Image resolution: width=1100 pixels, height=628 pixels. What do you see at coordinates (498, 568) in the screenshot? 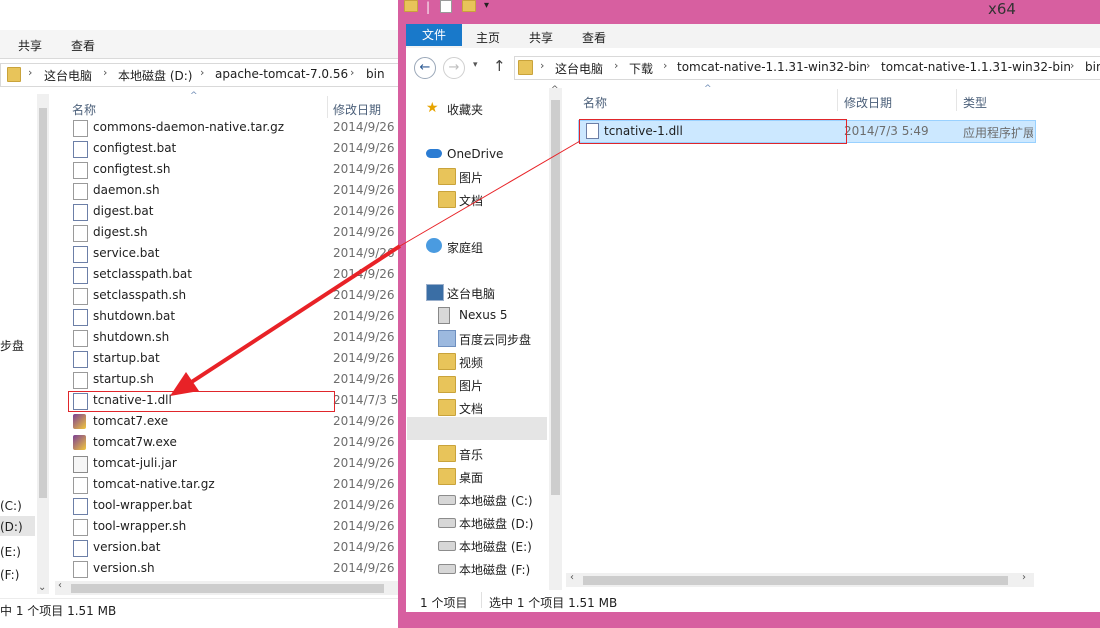
I see `nav-item: 本地磁盘 (F:)` at bounding box center [498, 568].